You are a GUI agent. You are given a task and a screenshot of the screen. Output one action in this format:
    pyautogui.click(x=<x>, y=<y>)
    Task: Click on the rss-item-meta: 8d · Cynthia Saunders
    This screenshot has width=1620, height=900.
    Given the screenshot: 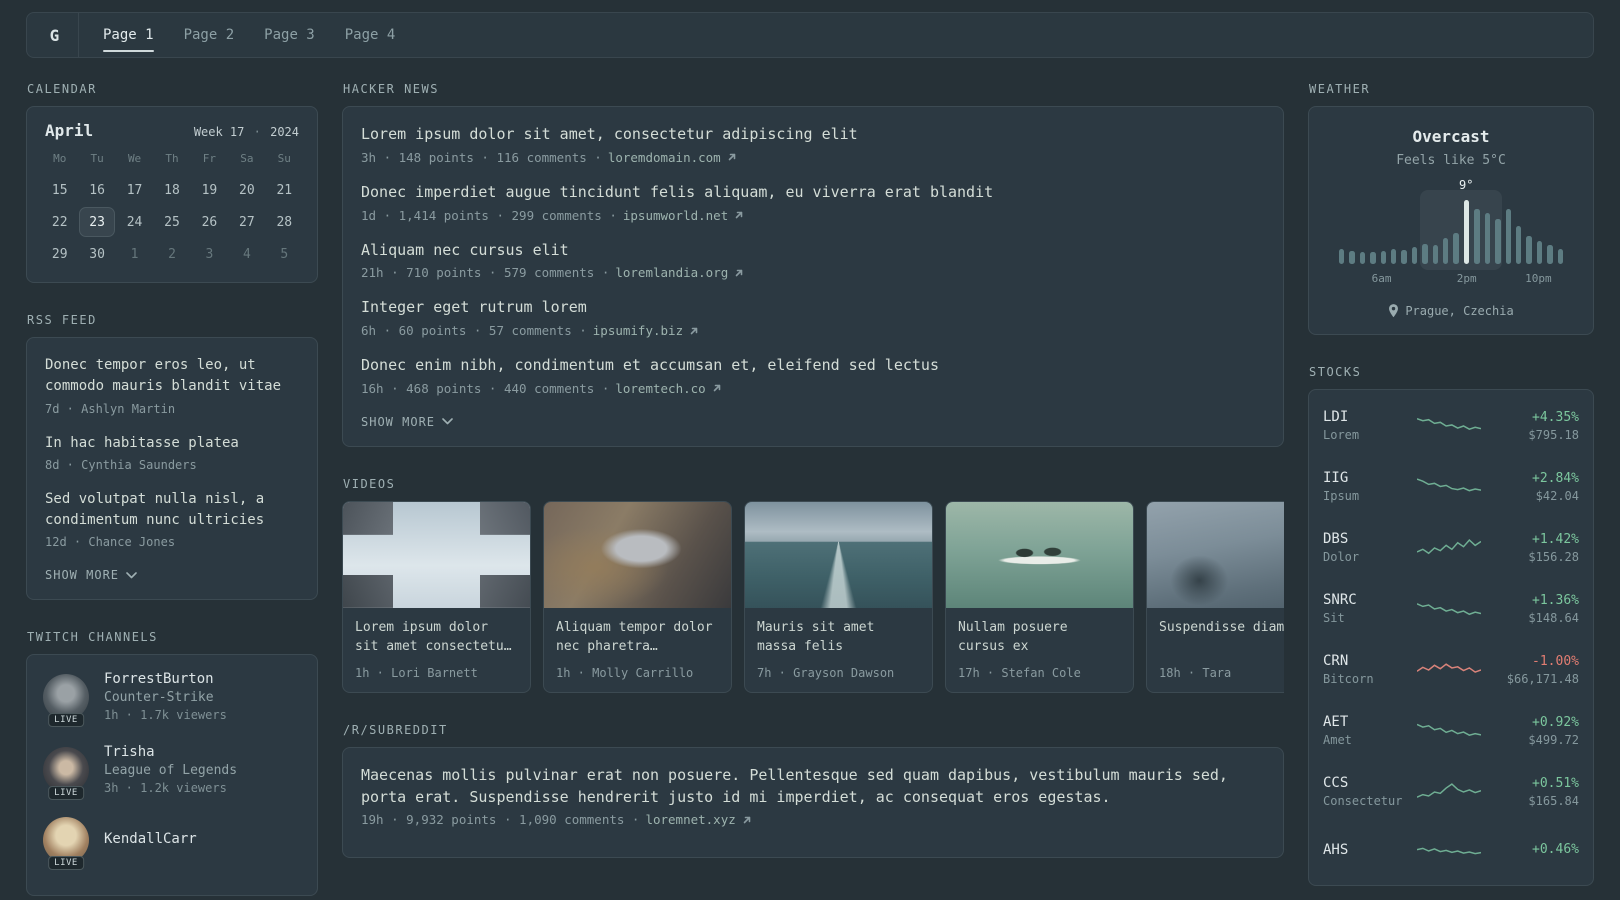 What is the action you would take?
    pyautogui.click(x=121, y=464)
    